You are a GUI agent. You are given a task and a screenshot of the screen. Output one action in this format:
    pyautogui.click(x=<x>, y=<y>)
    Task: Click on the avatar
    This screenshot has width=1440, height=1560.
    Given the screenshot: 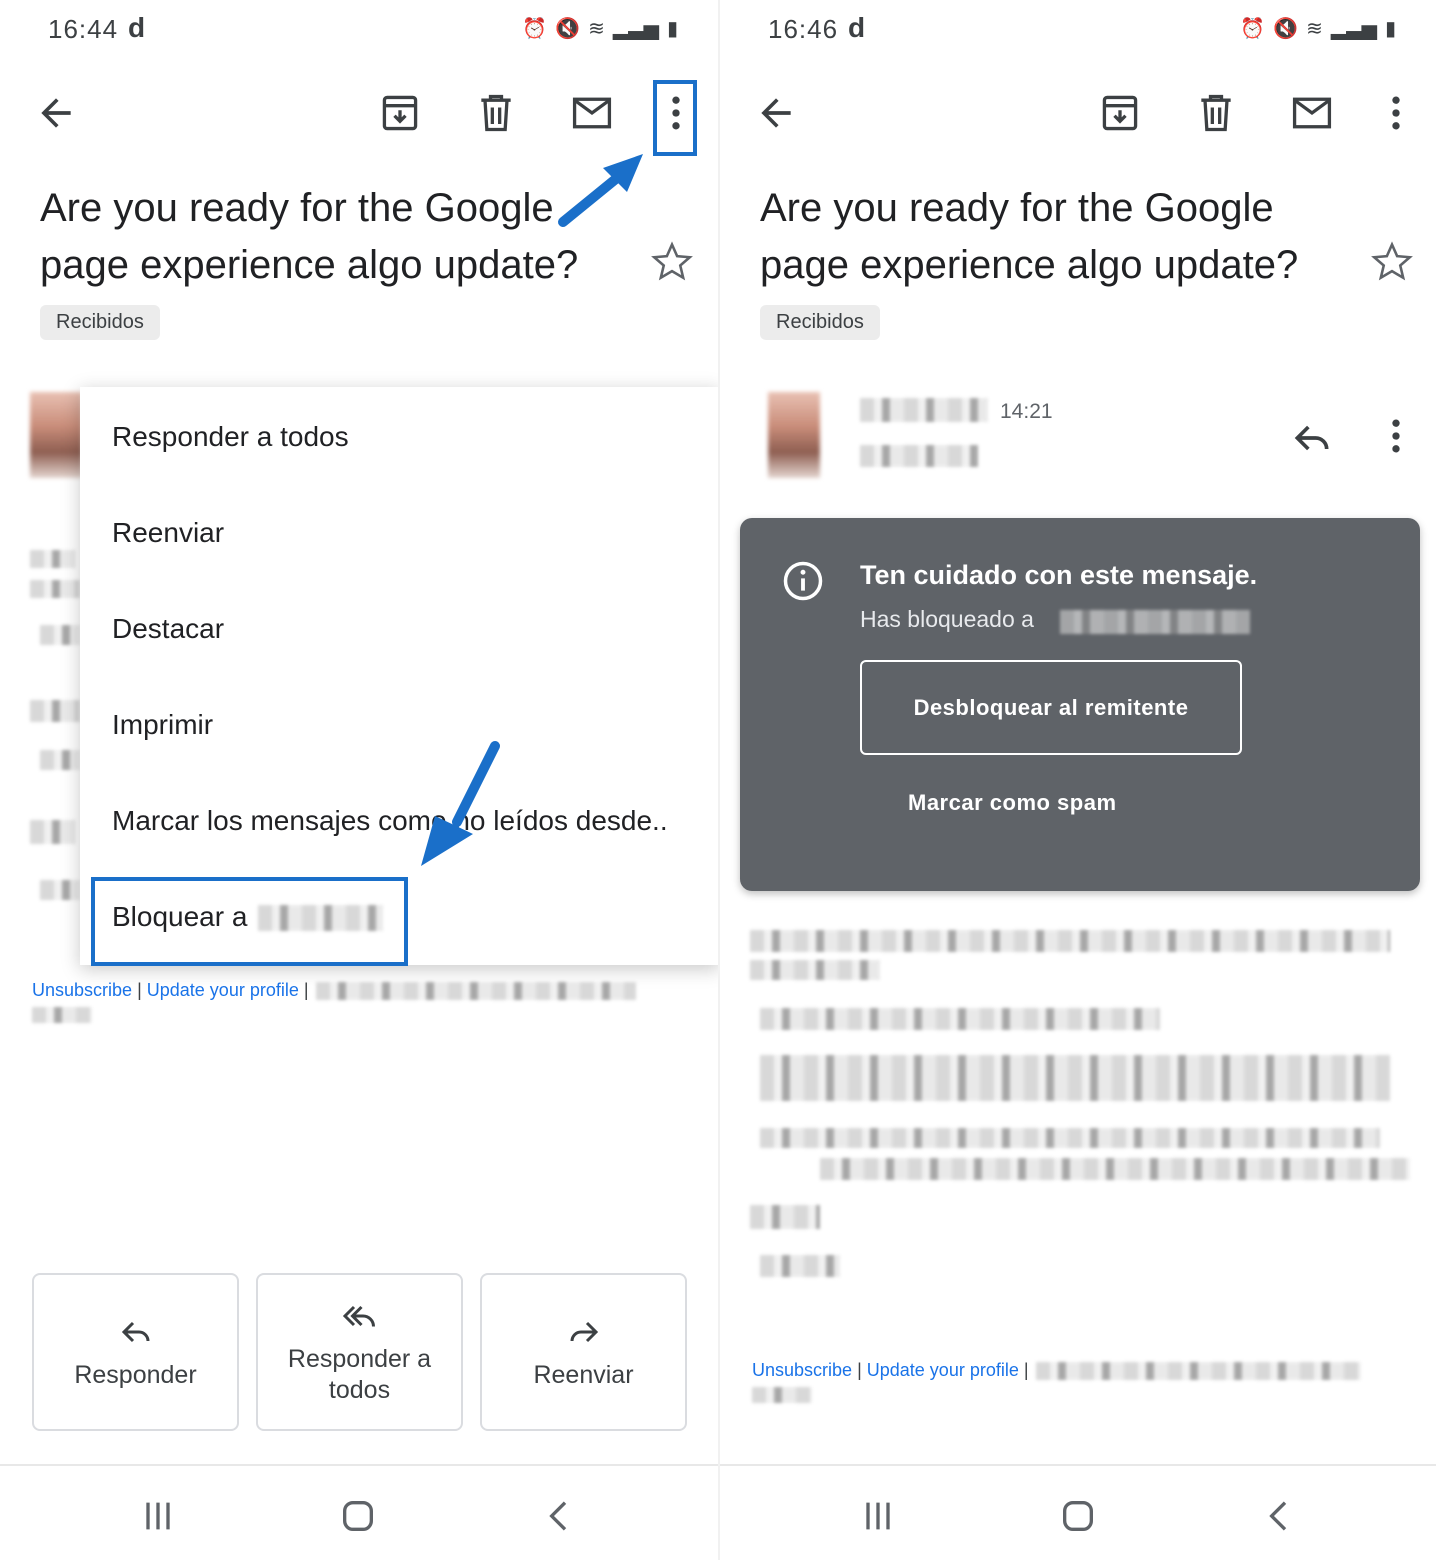 What is the action you would take?
    pyautogui.click(x=56, y=435)
    